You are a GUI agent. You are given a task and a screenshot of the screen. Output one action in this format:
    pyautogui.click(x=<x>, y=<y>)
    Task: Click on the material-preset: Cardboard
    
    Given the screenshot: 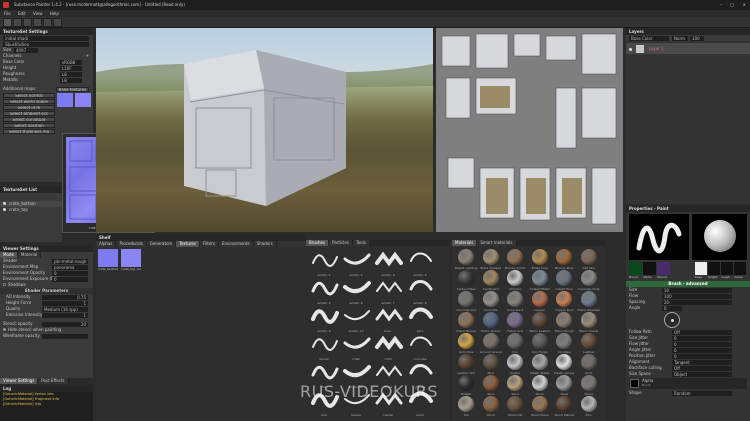 What is the action you would take?
    pyautogui.click(x=491, y=280)
    